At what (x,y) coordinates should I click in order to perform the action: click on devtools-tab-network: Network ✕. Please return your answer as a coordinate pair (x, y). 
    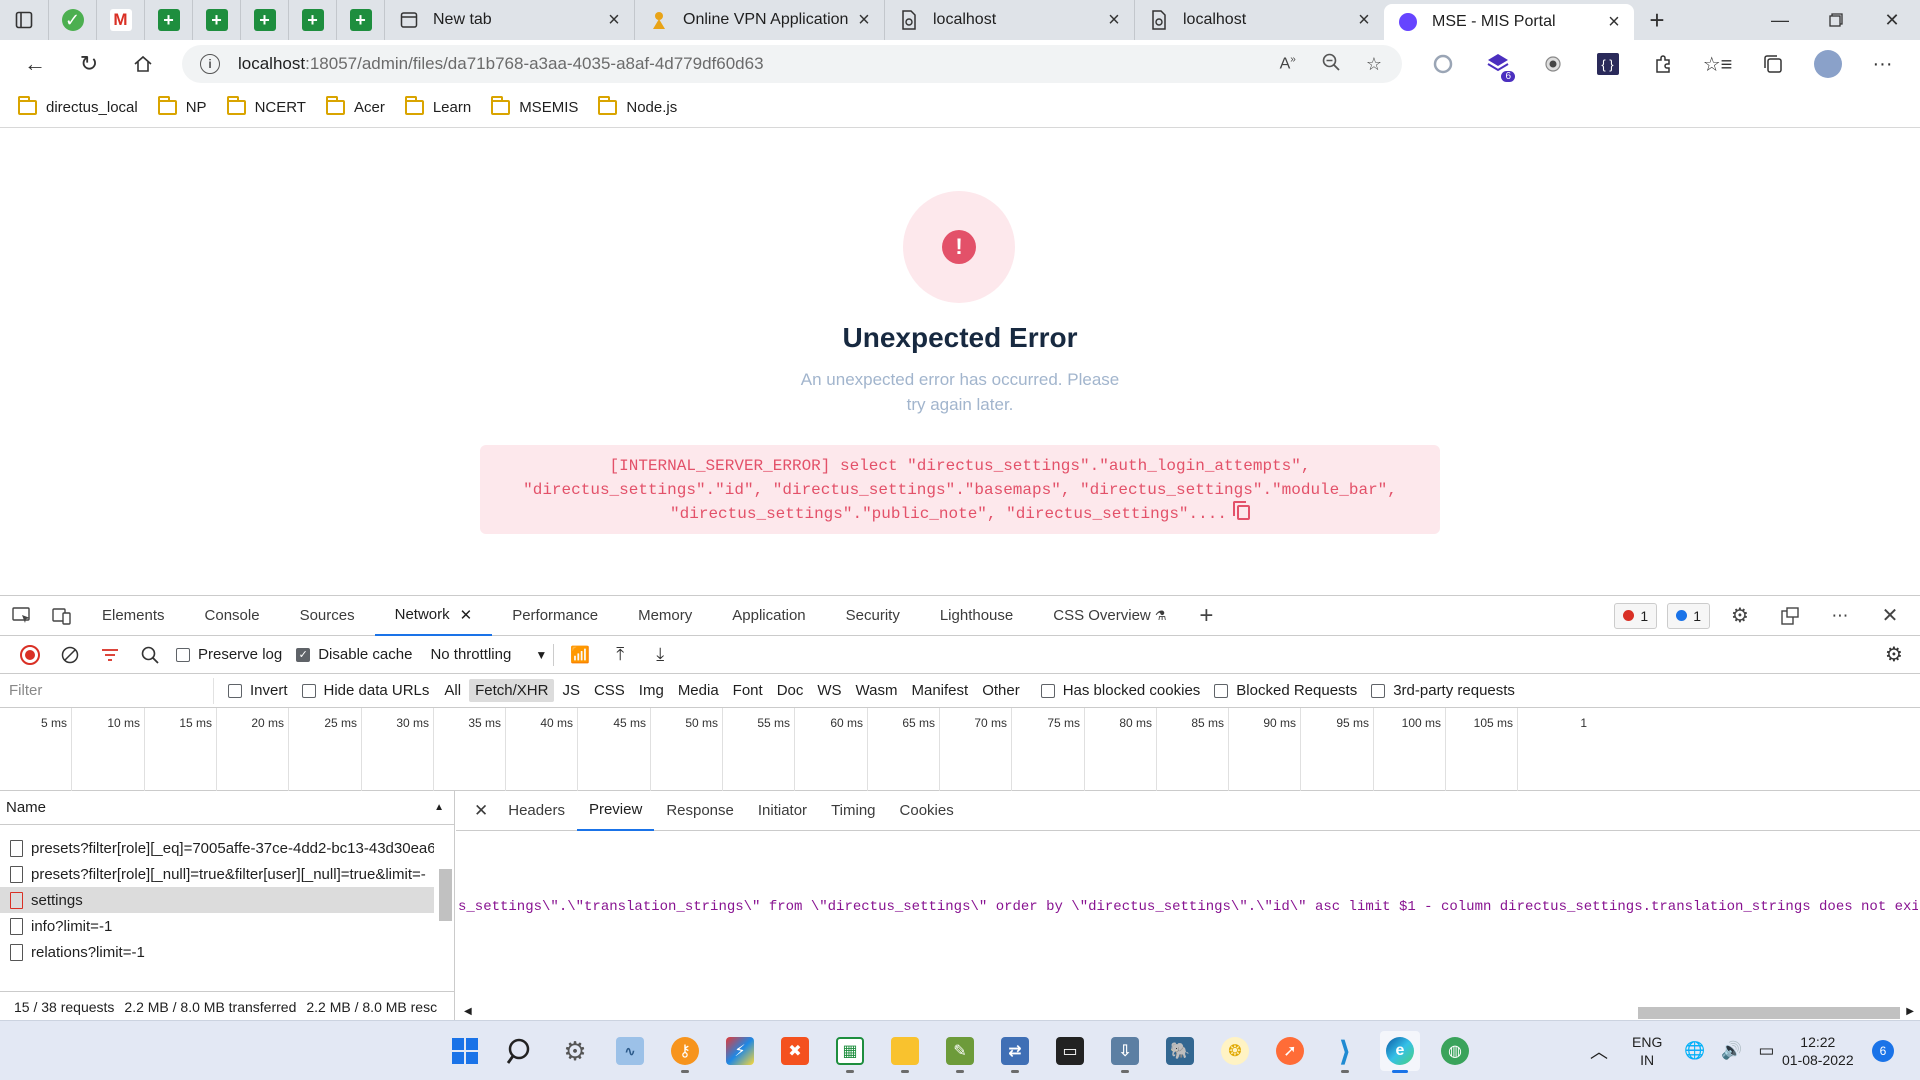
    Looking at the image, I should click on (433, 616).